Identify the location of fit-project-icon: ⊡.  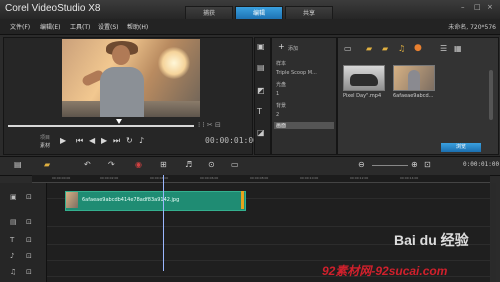
(427, 164).